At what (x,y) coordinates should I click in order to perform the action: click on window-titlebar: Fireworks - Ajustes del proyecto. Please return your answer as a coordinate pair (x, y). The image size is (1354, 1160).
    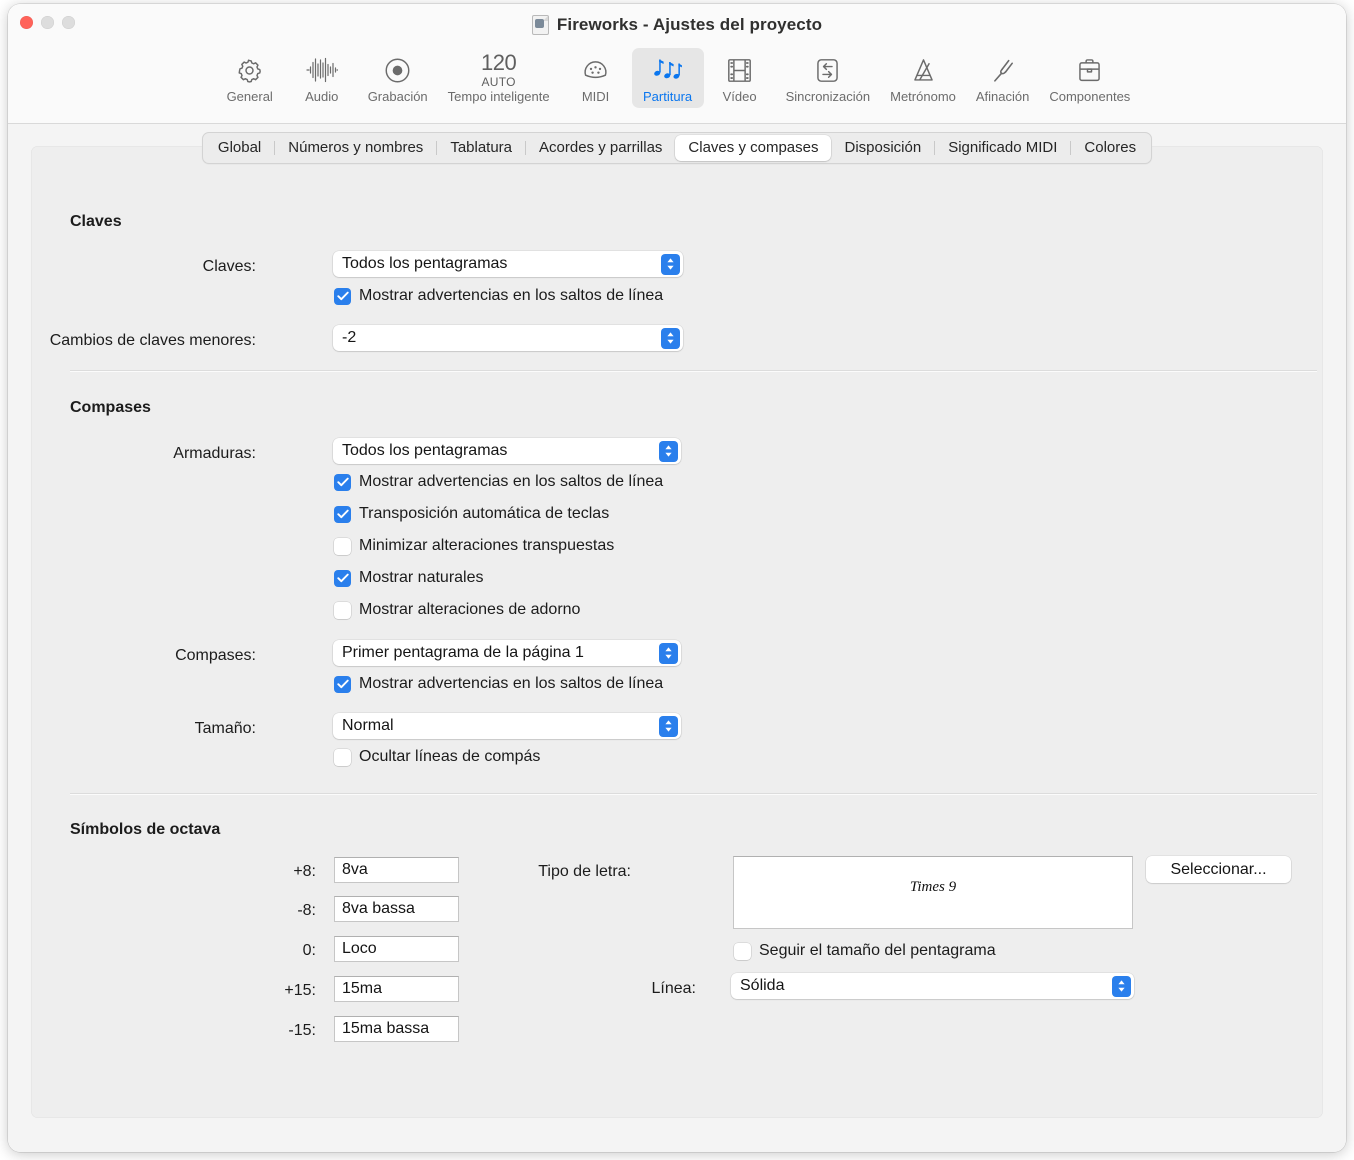
    Looking at the image, I should click on (677, 25).